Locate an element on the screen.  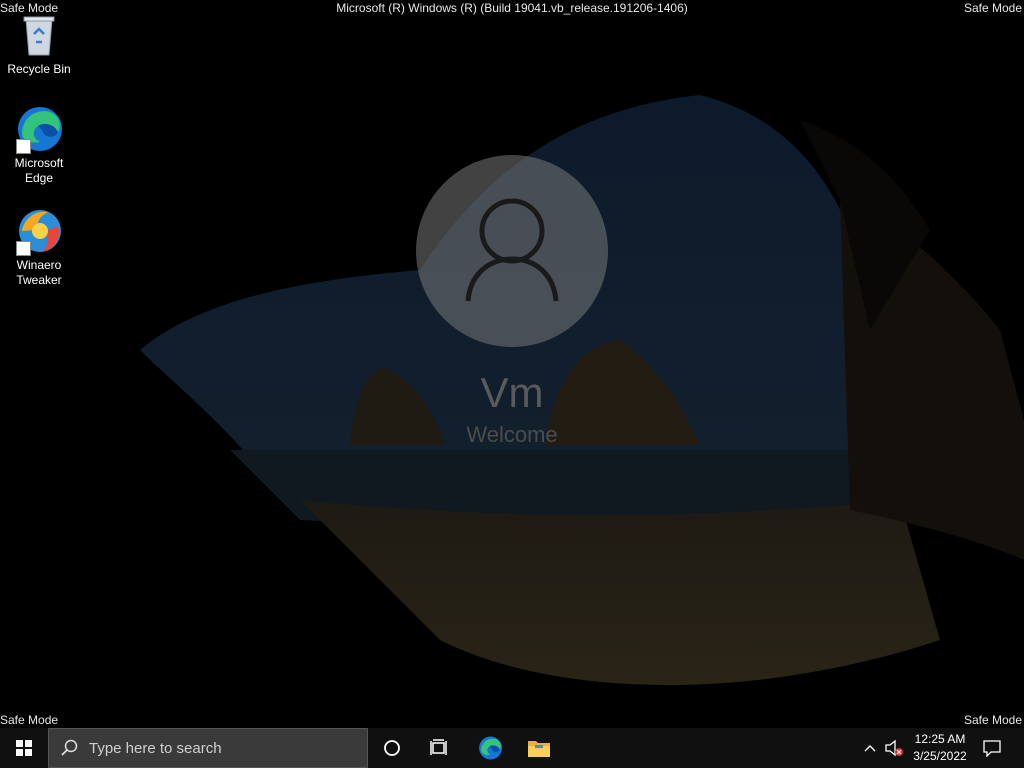
login-status-text: Welcome is located at coordinates (512, 434).